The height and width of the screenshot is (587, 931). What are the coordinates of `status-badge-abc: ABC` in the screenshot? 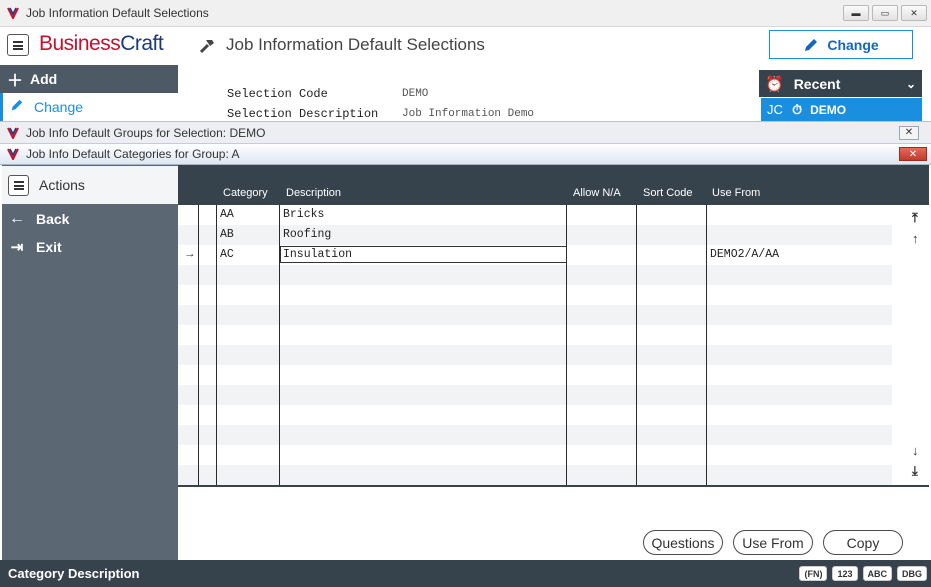 It's located at (877, 573).